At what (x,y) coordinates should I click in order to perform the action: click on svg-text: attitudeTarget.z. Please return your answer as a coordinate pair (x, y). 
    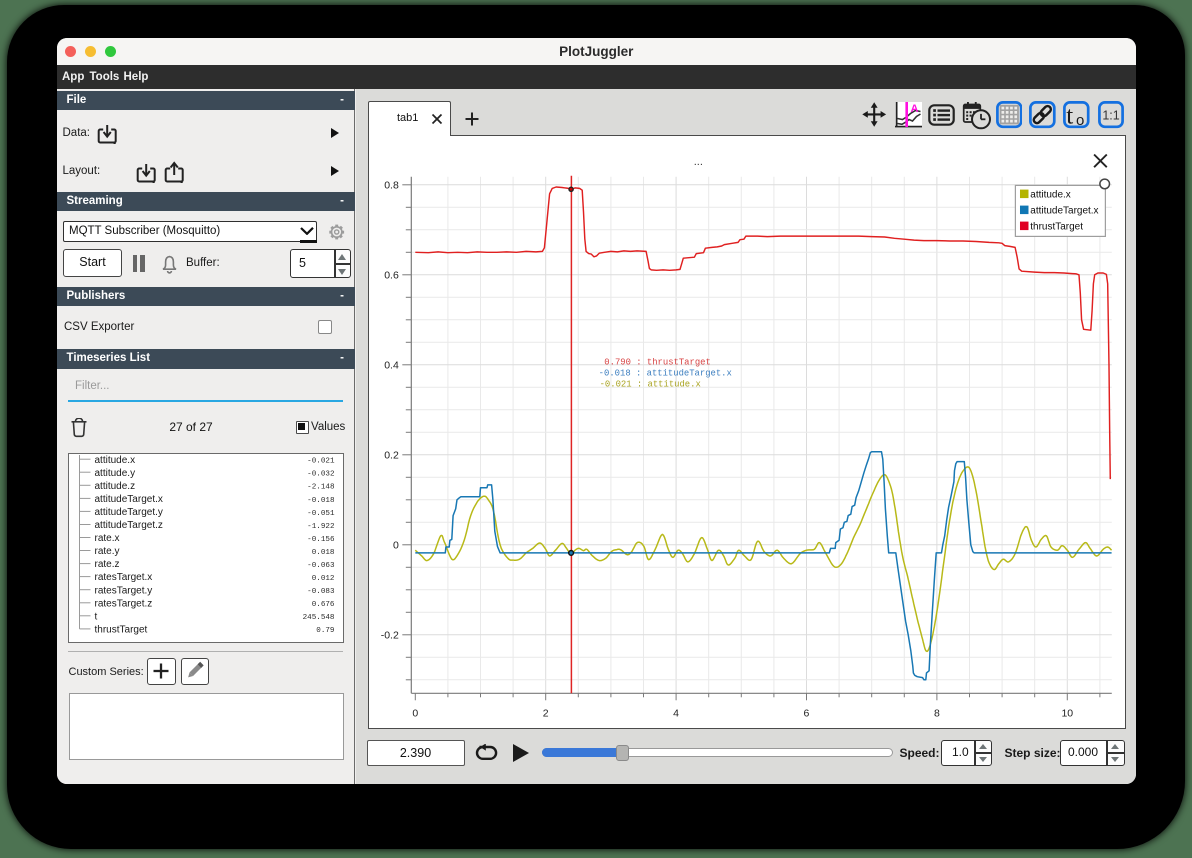
    Looking at the image, I should click on (128, 525).